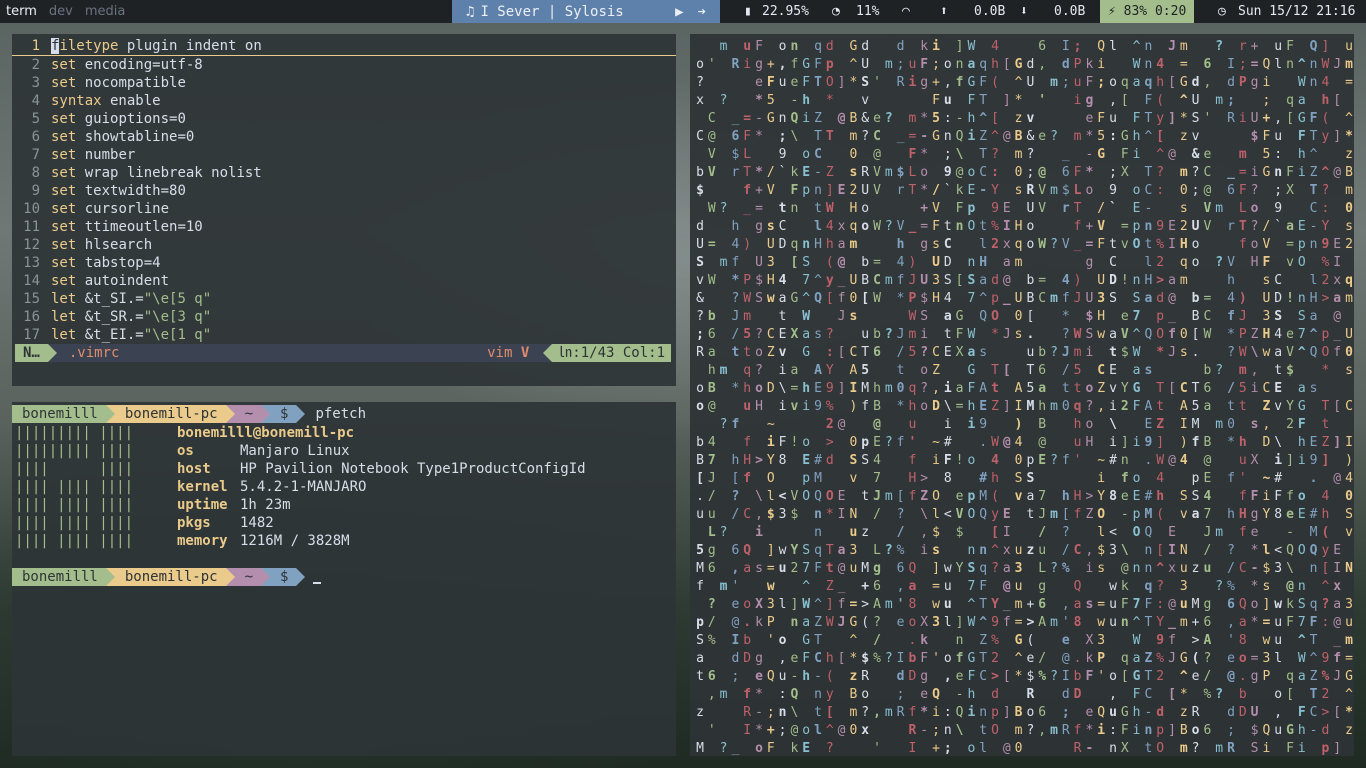 This screenshot has height=768, width=1366. I want to click on pfetch-value: 1482, so click(257, 523).